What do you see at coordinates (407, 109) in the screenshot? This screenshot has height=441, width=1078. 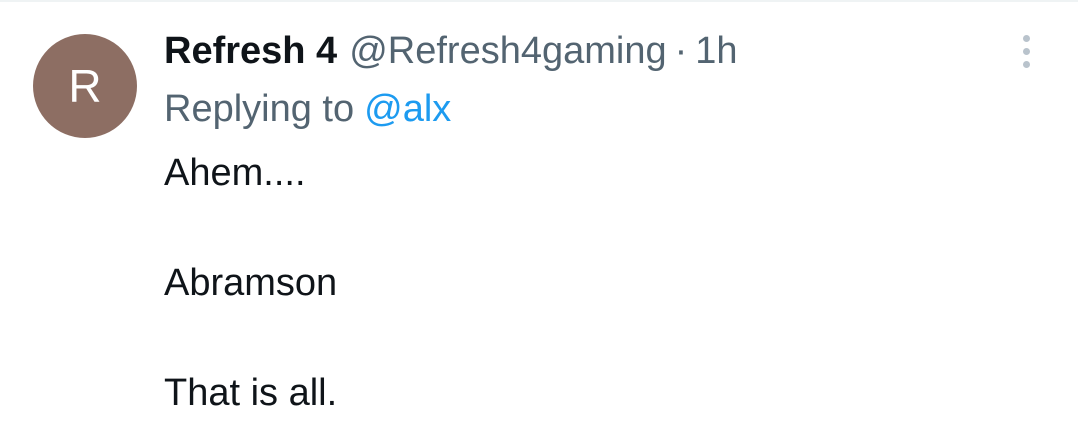 I see `replying-to-handle-link: @alx` at bounding box center [407, 109].